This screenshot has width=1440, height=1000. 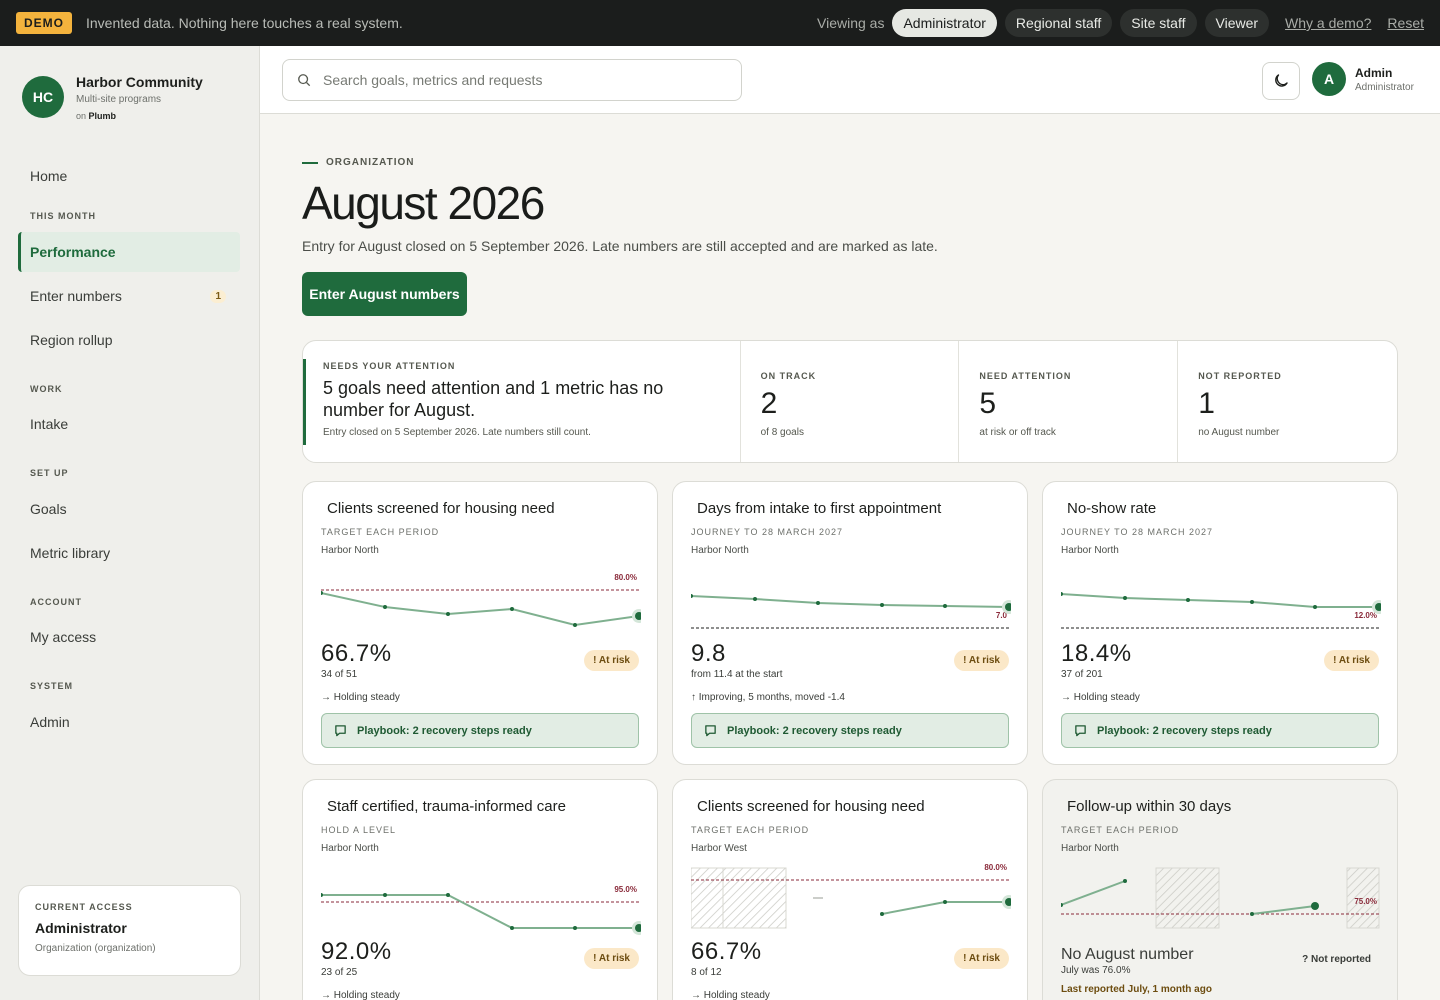 I want to click on reset-link: Reset, so click(x=1405, y=23).